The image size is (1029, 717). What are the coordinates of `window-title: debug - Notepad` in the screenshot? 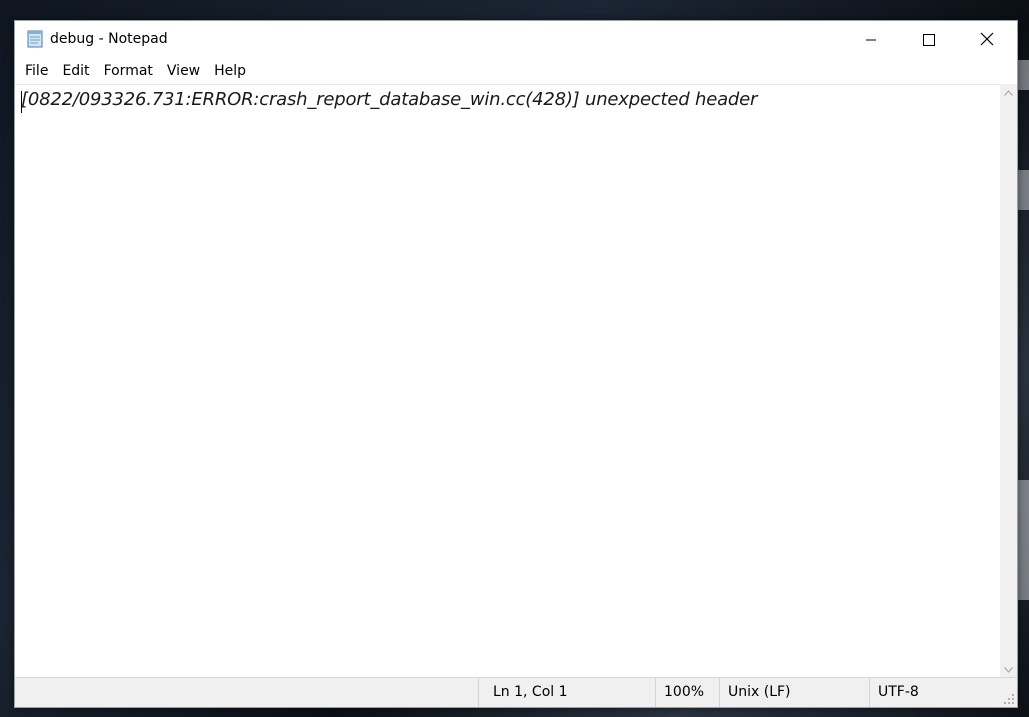 It's located at (109, 39).